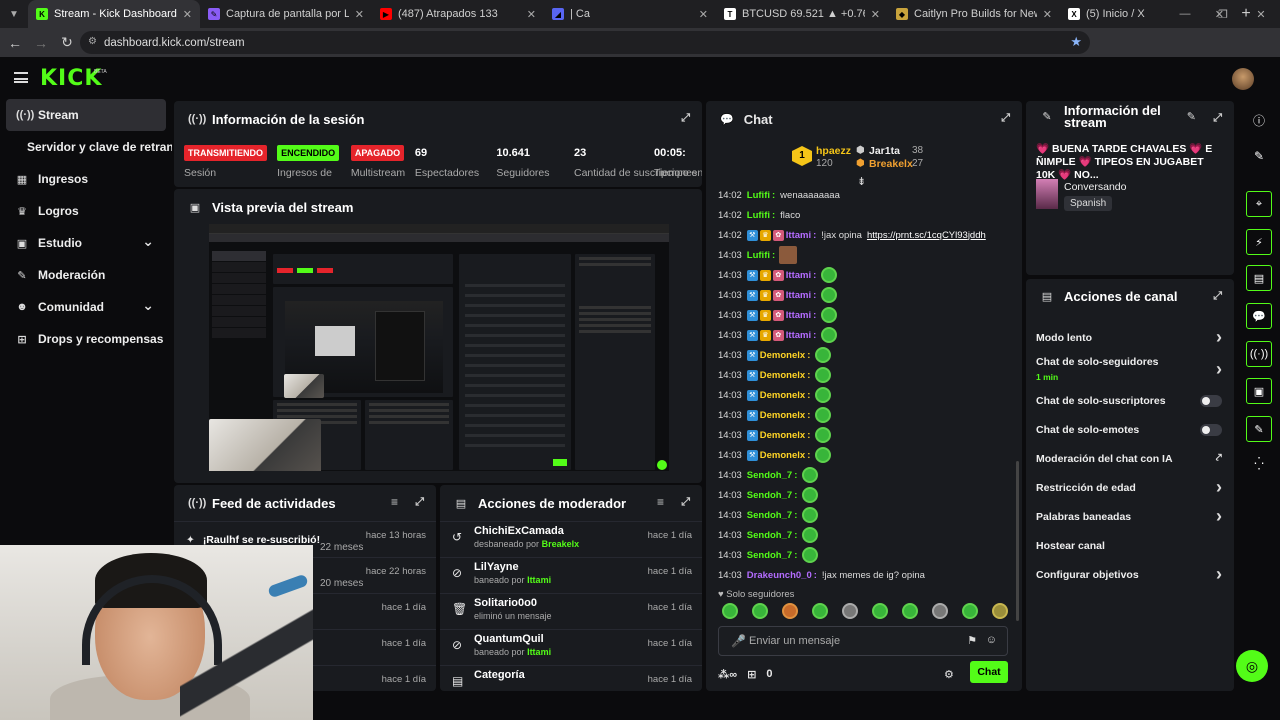  Describe the element at coordinates (1259, 278) in the screenshot. I see `clipboard-widget-icon: ▤` at that location.